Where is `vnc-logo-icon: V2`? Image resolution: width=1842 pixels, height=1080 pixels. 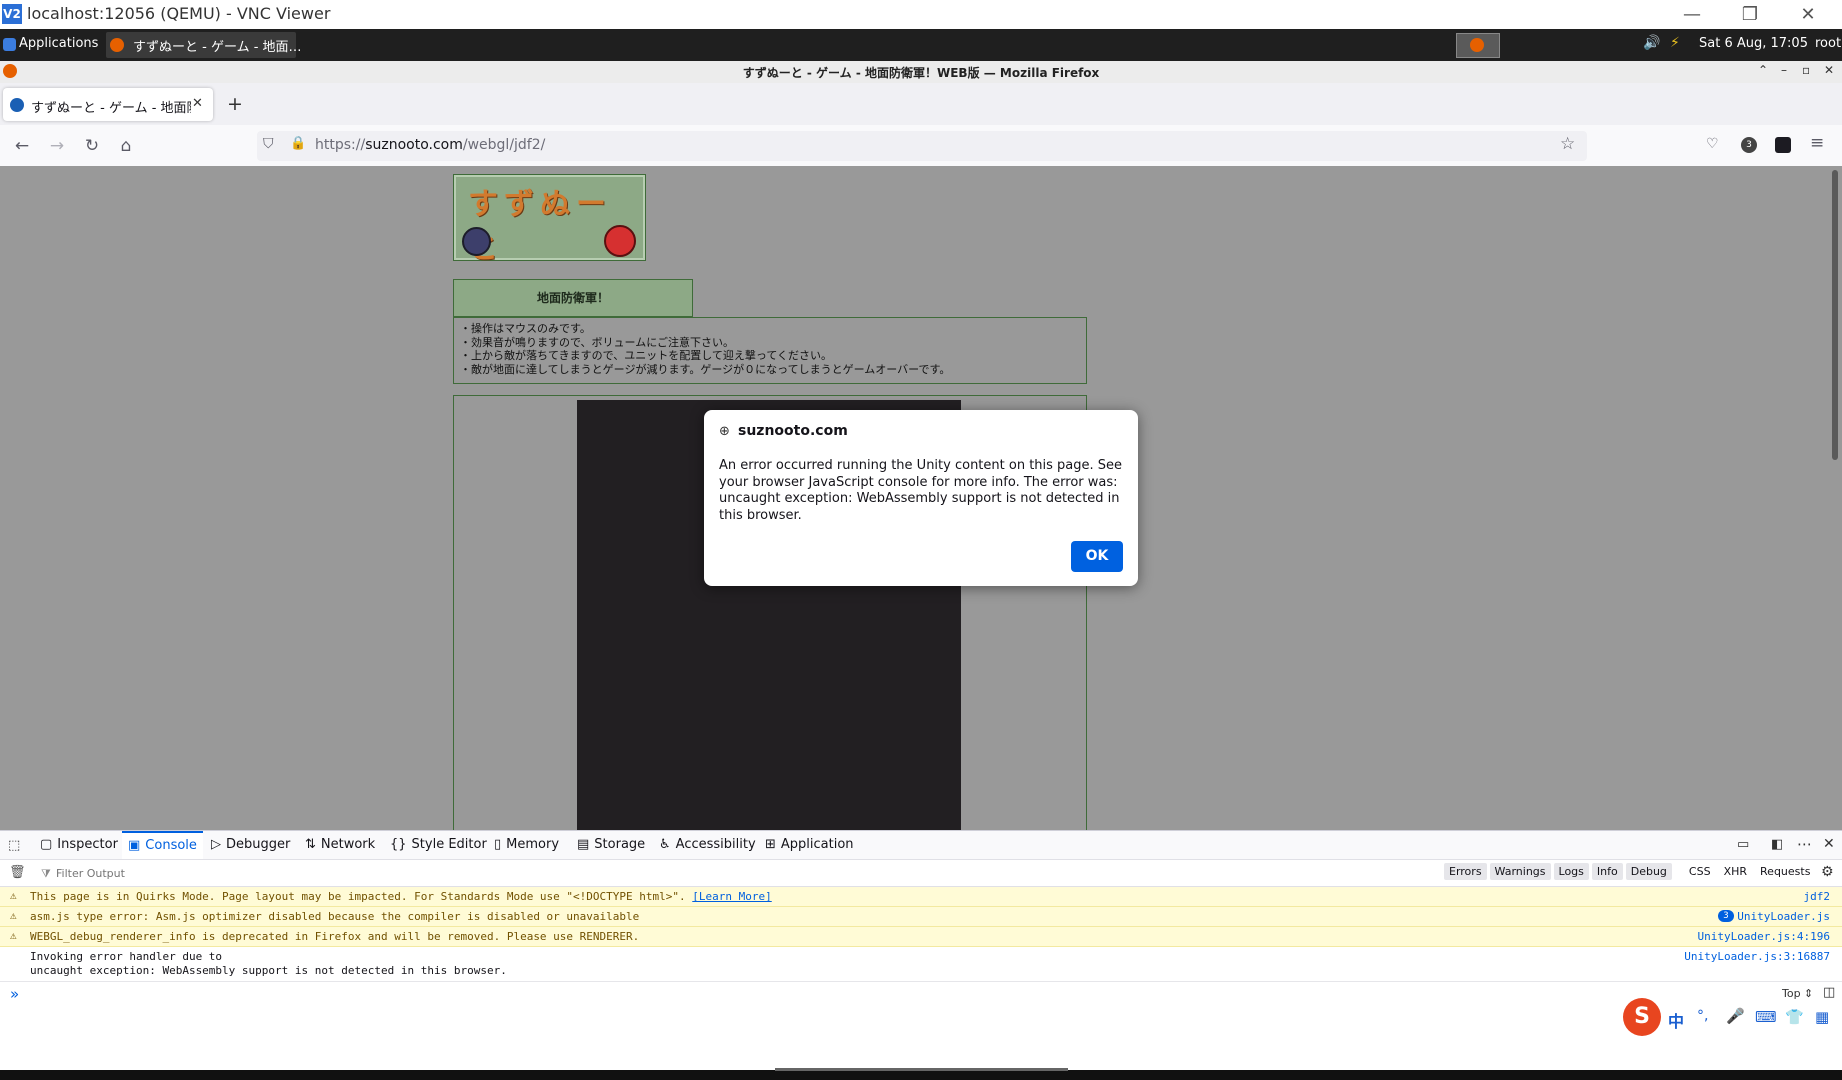 vnc-logo-icon: V2 is located at coordinates (12, 14).